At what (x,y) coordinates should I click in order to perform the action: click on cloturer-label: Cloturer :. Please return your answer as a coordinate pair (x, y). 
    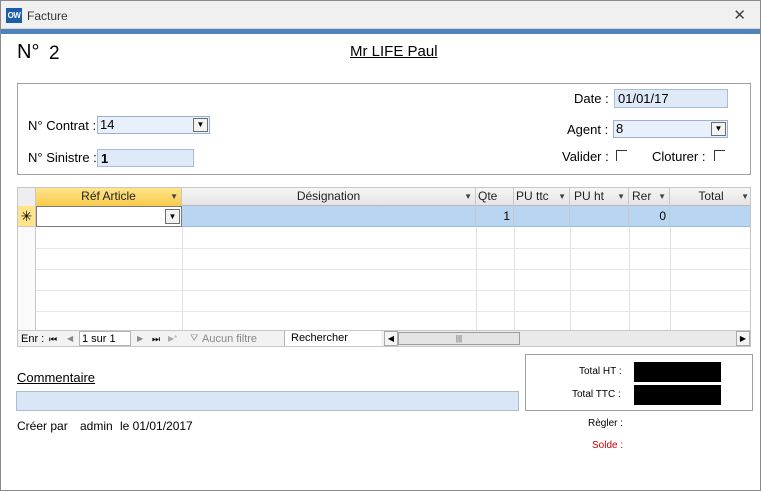
    Looking at the image, I should click on (679, 156).